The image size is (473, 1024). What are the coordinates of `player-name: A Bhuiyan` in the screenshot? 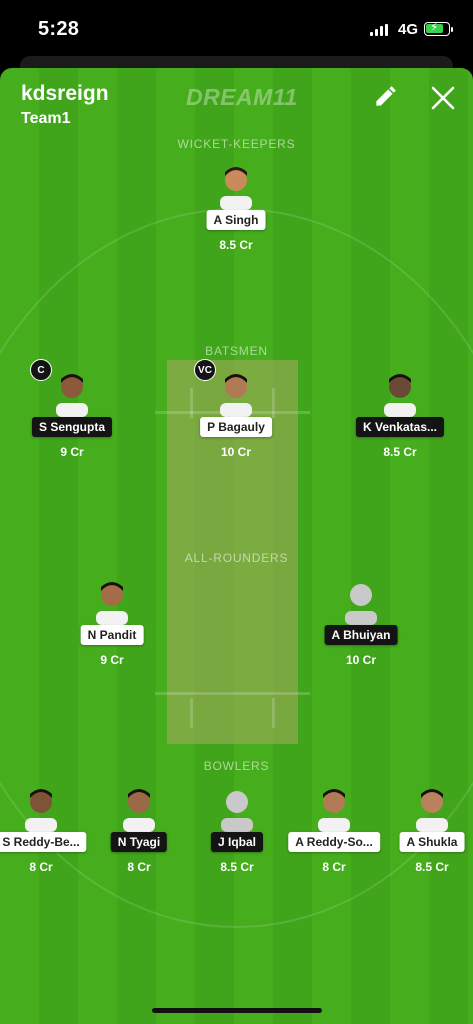 It's located at (361, 635).